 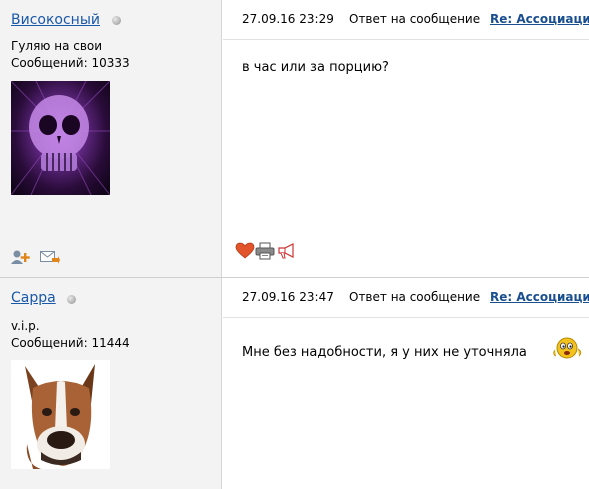 I want to click on add-friend-icon, so click(x=21, y=257).